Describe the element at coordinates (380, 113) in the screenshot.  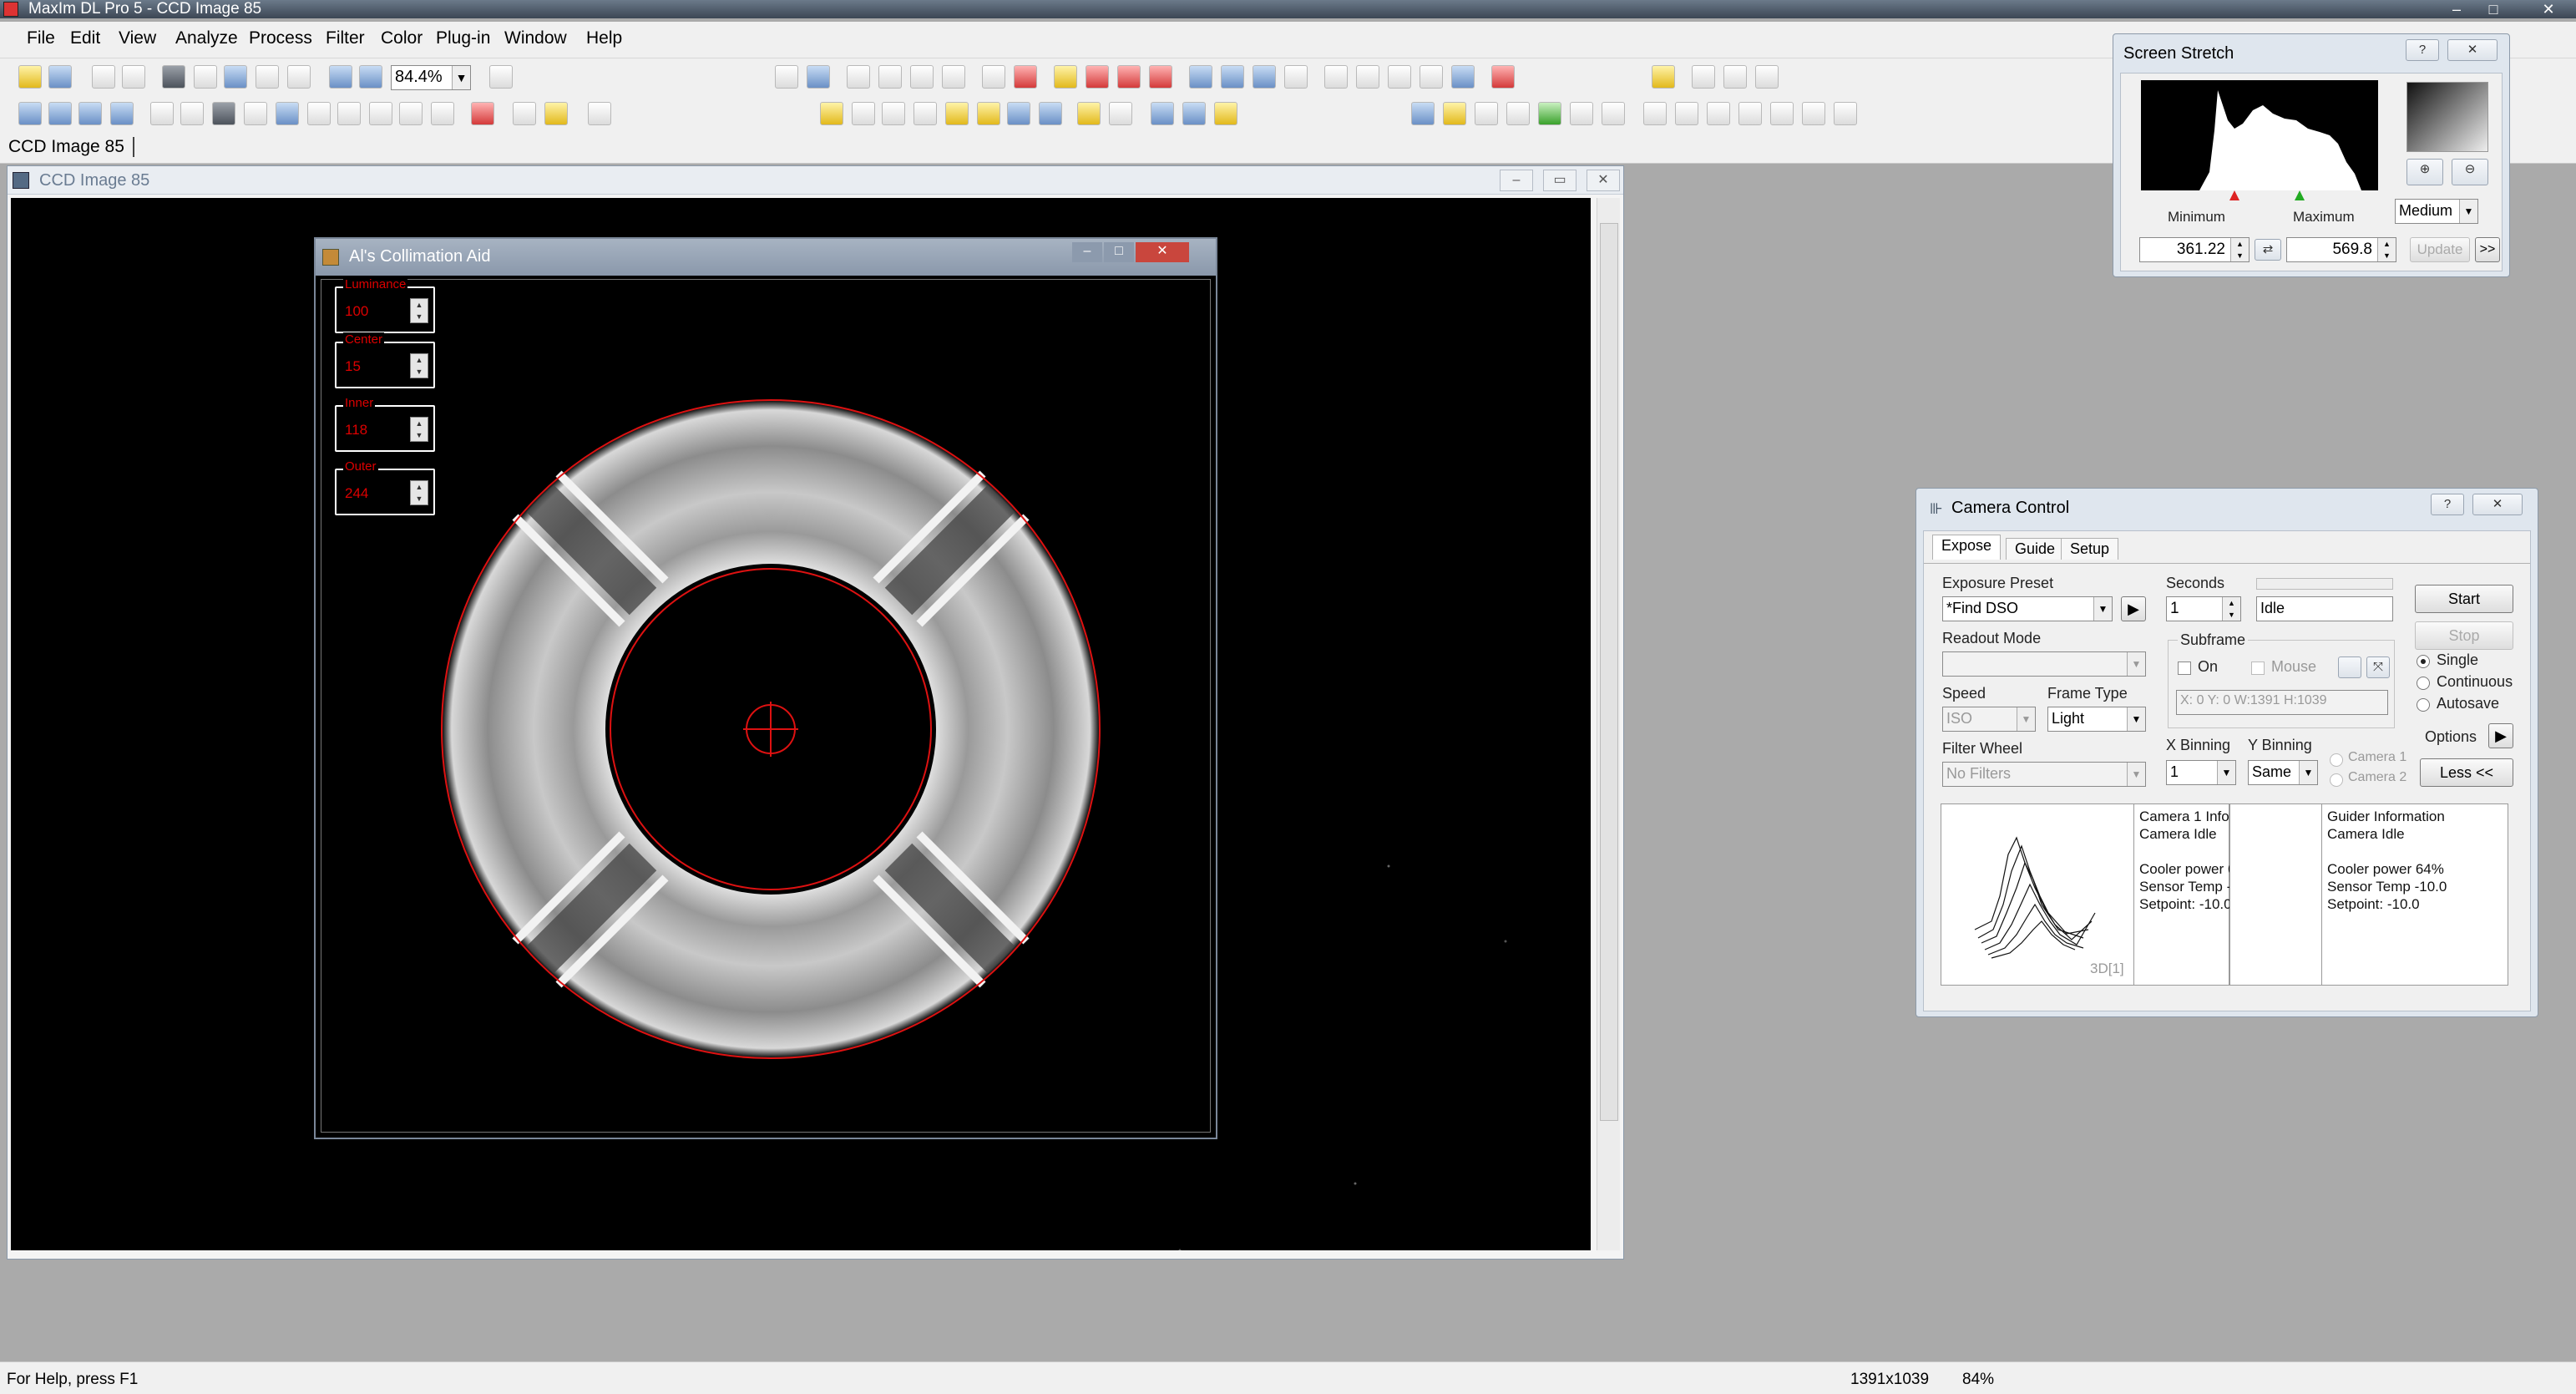
I see `graph-icon` at that location.